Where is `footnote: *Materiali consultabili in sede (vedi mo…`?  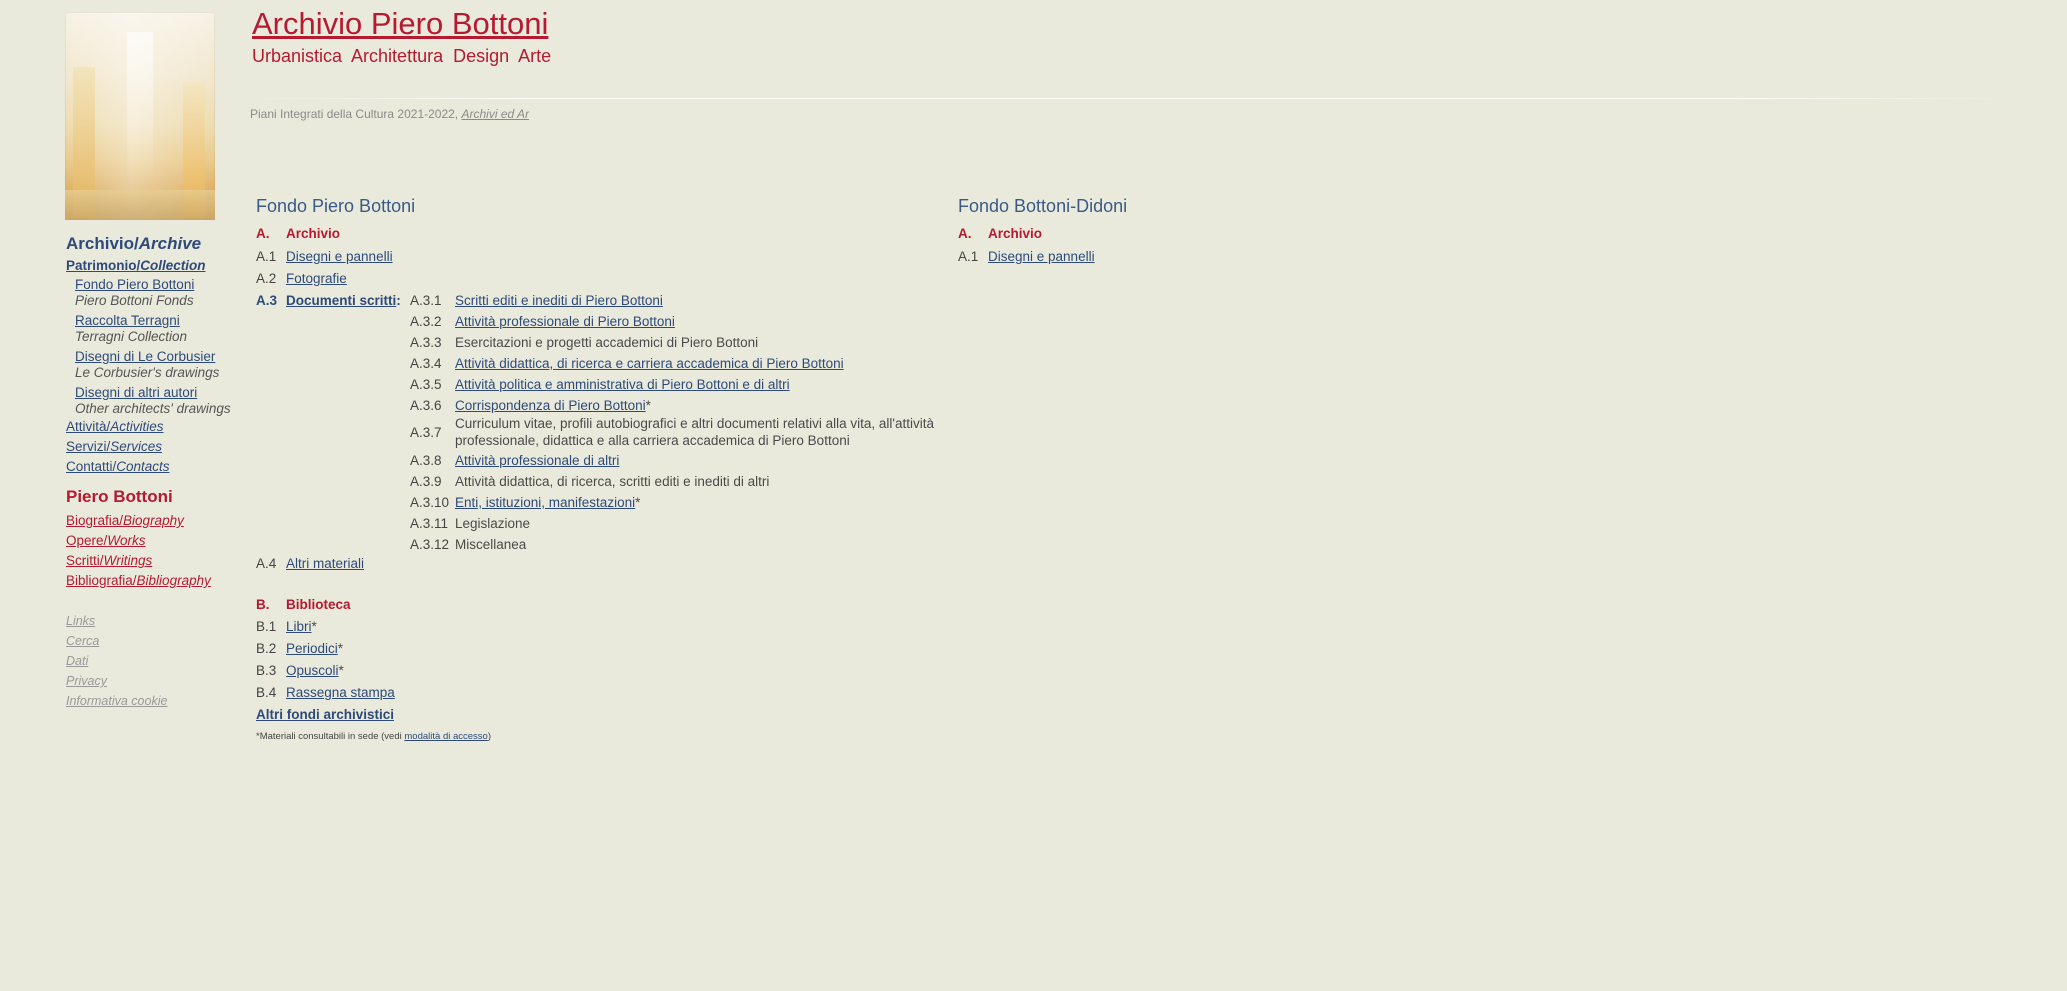 footnote: *Materiali consultabili in sede (vedi mo… is located at coordinates (373, 736).